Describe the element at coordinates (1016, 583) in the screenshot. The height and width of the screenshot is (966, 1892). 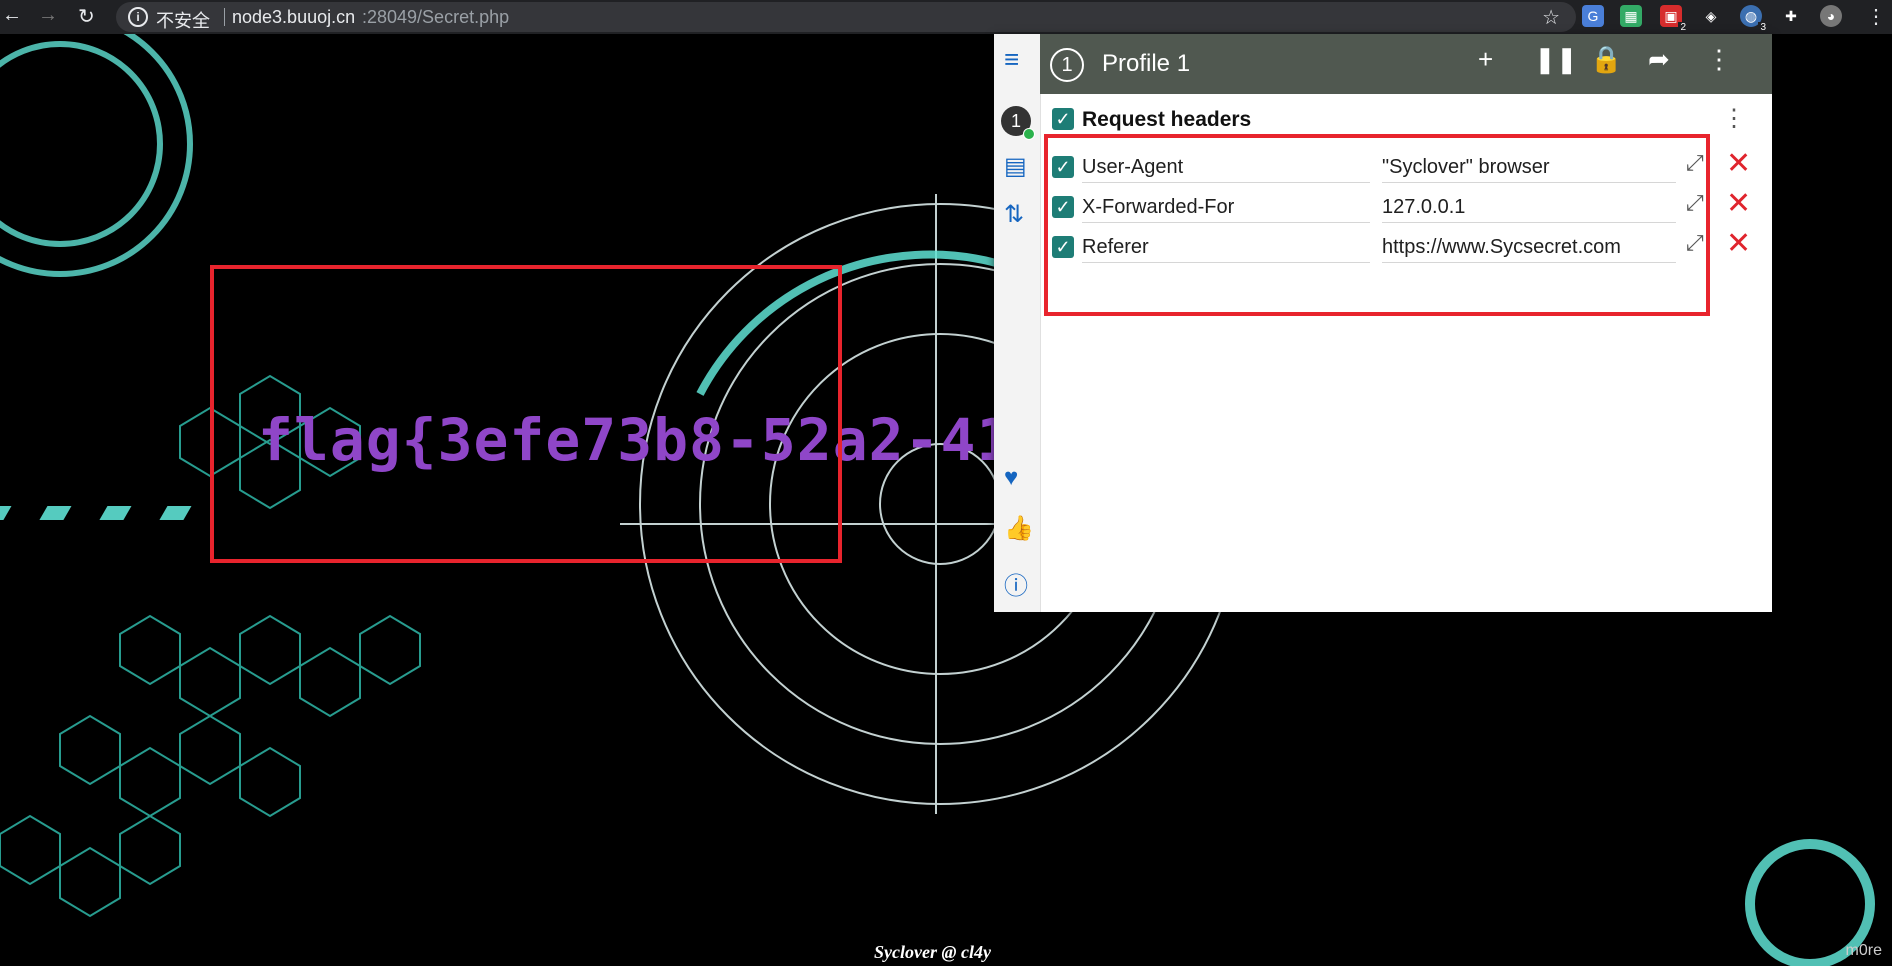
I see `help-icon: ⓘ` at that location.